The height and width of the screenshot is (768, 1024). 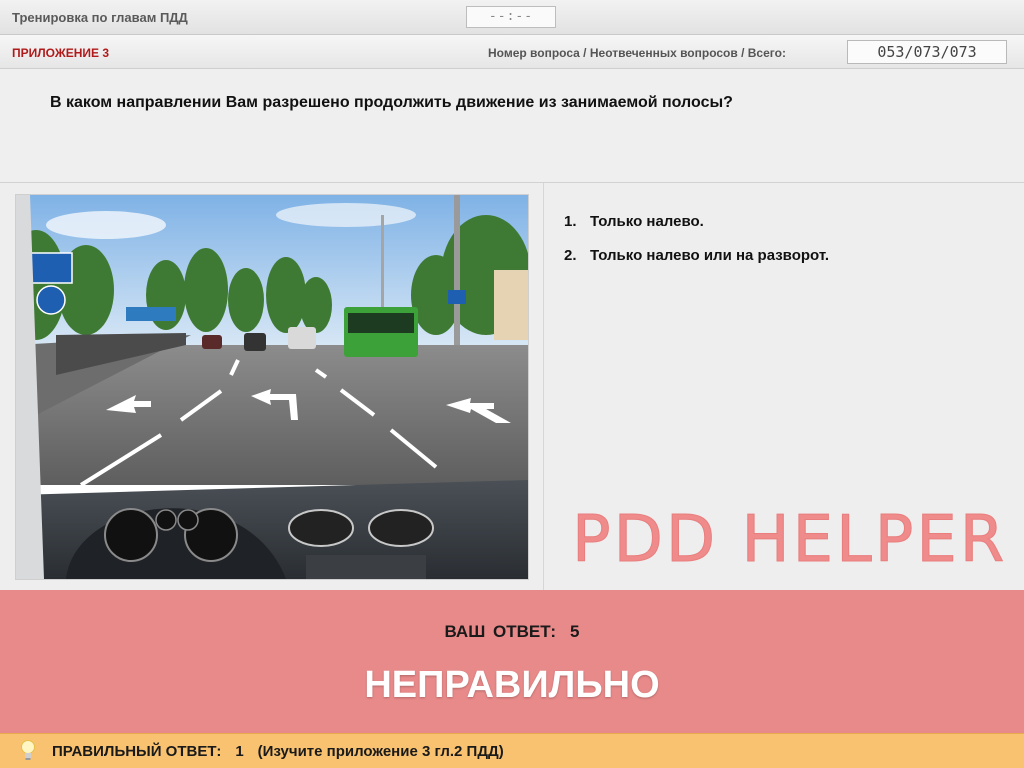 I want to click on your-answer-value: 5, so click(x=575, y=631).